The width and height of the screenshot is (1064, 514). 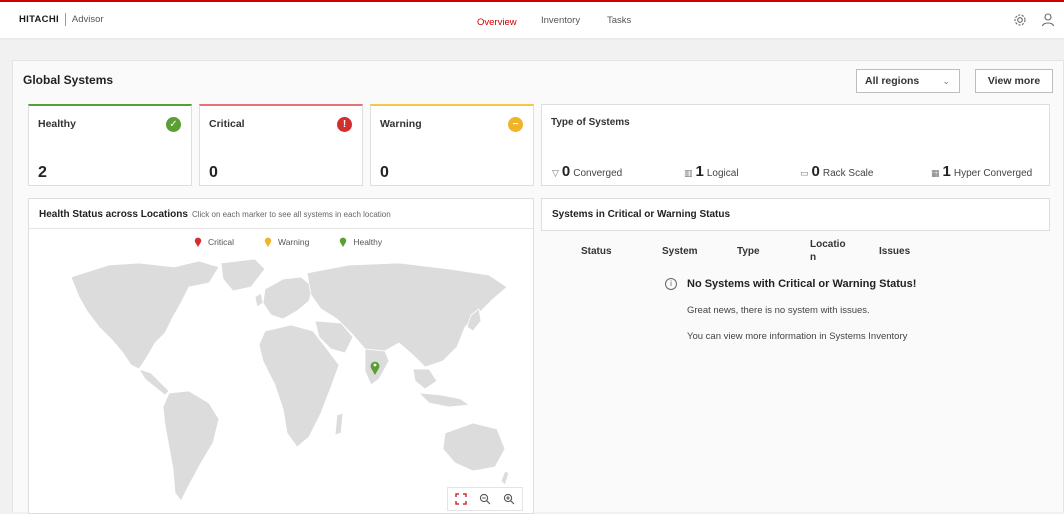 What do you see at coordinates (61, 19) in the screenshot?
I see `brand: HITACHI Advisor` at bounding box center [61, 19].